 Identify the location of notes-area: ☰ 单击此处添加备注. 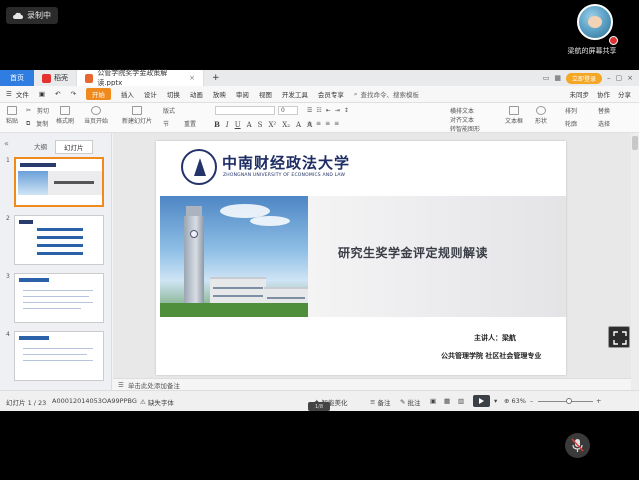
(372, 384).